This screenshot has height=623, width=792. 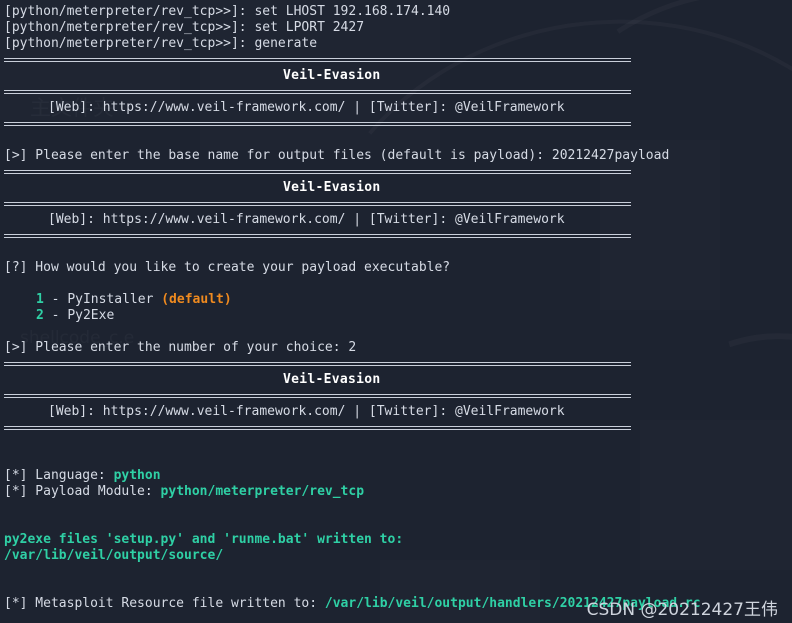 What do you see at coordinates (196, 299) in the screenshot?
I see `menu-option-default-tag: (default)` at bounding box center [196, 299].